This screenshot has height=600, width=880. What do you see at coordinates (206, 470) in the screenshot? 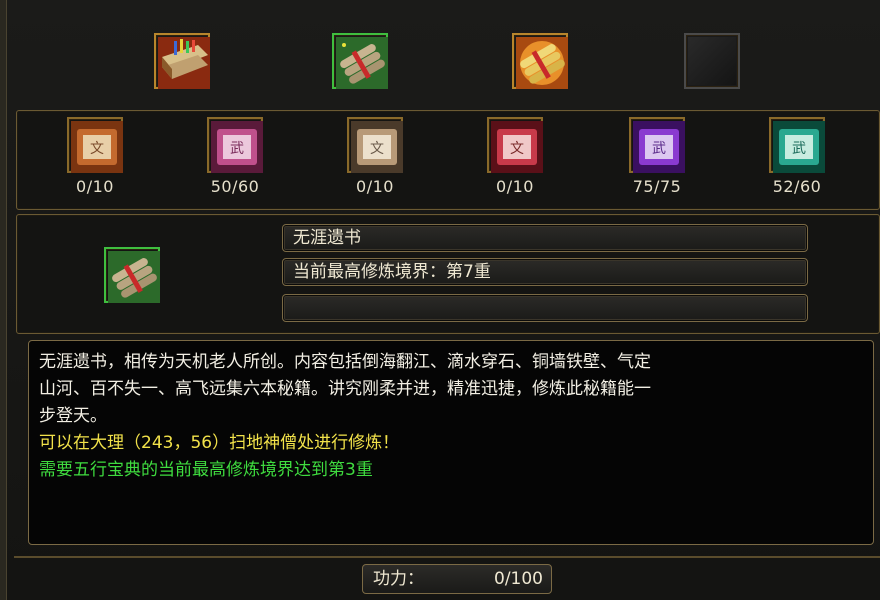
I see `training-requirement: 需要五行宝典的当前最高修炼境界达到第3重` at bounding box center [206, 470].